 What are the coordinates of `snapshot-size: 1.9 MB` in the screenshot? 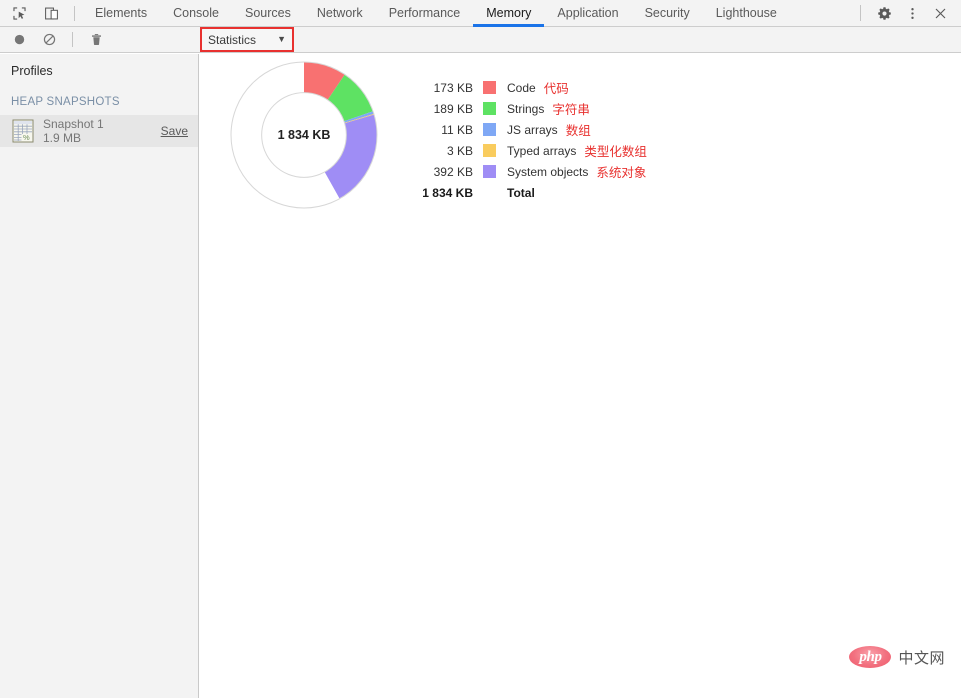 It's located at (62, 138).